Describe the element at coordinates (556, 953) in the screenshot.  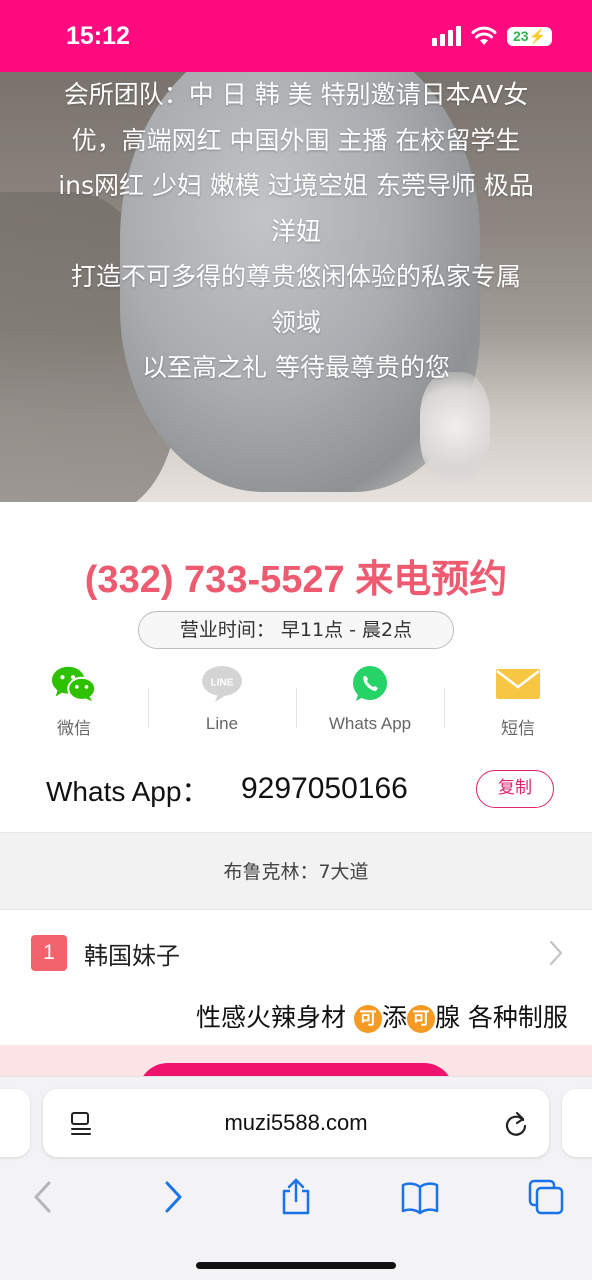
I see `chevron-right-icon` at that location.